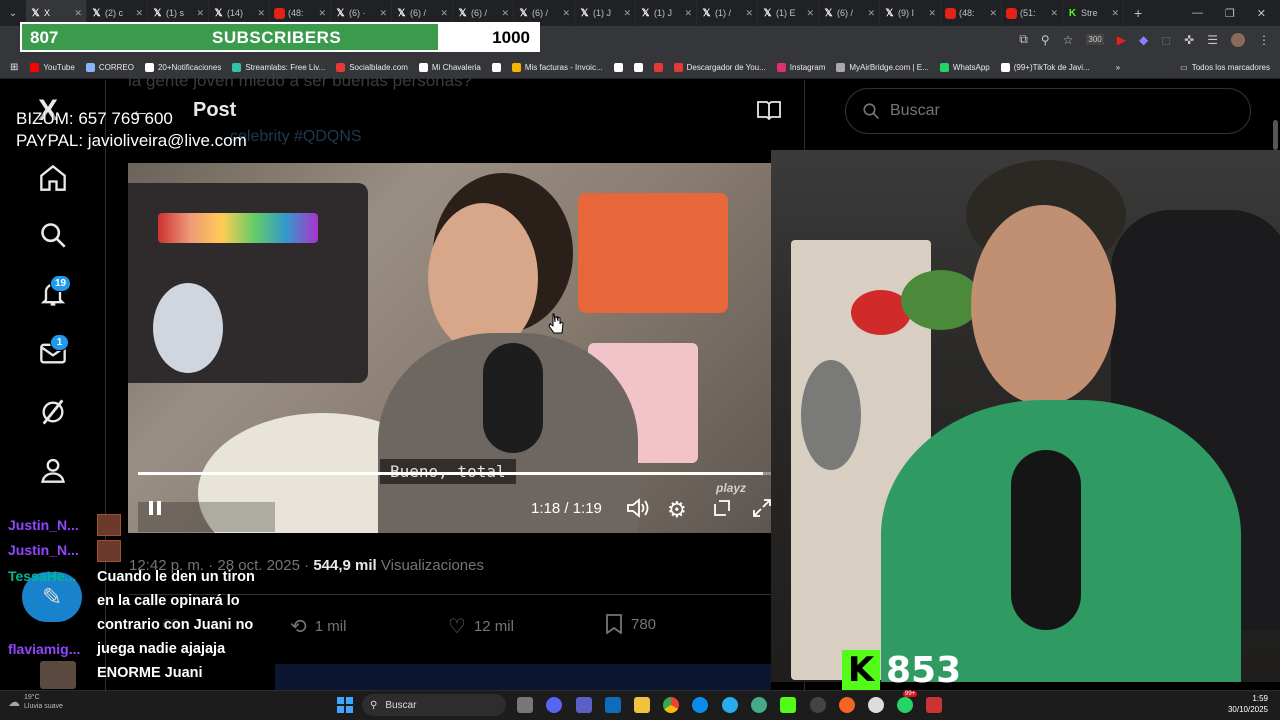  What do you see at coordinates (584, 705) in the screenshot?
I see `teams-icon` at bounding box center [584, 705].